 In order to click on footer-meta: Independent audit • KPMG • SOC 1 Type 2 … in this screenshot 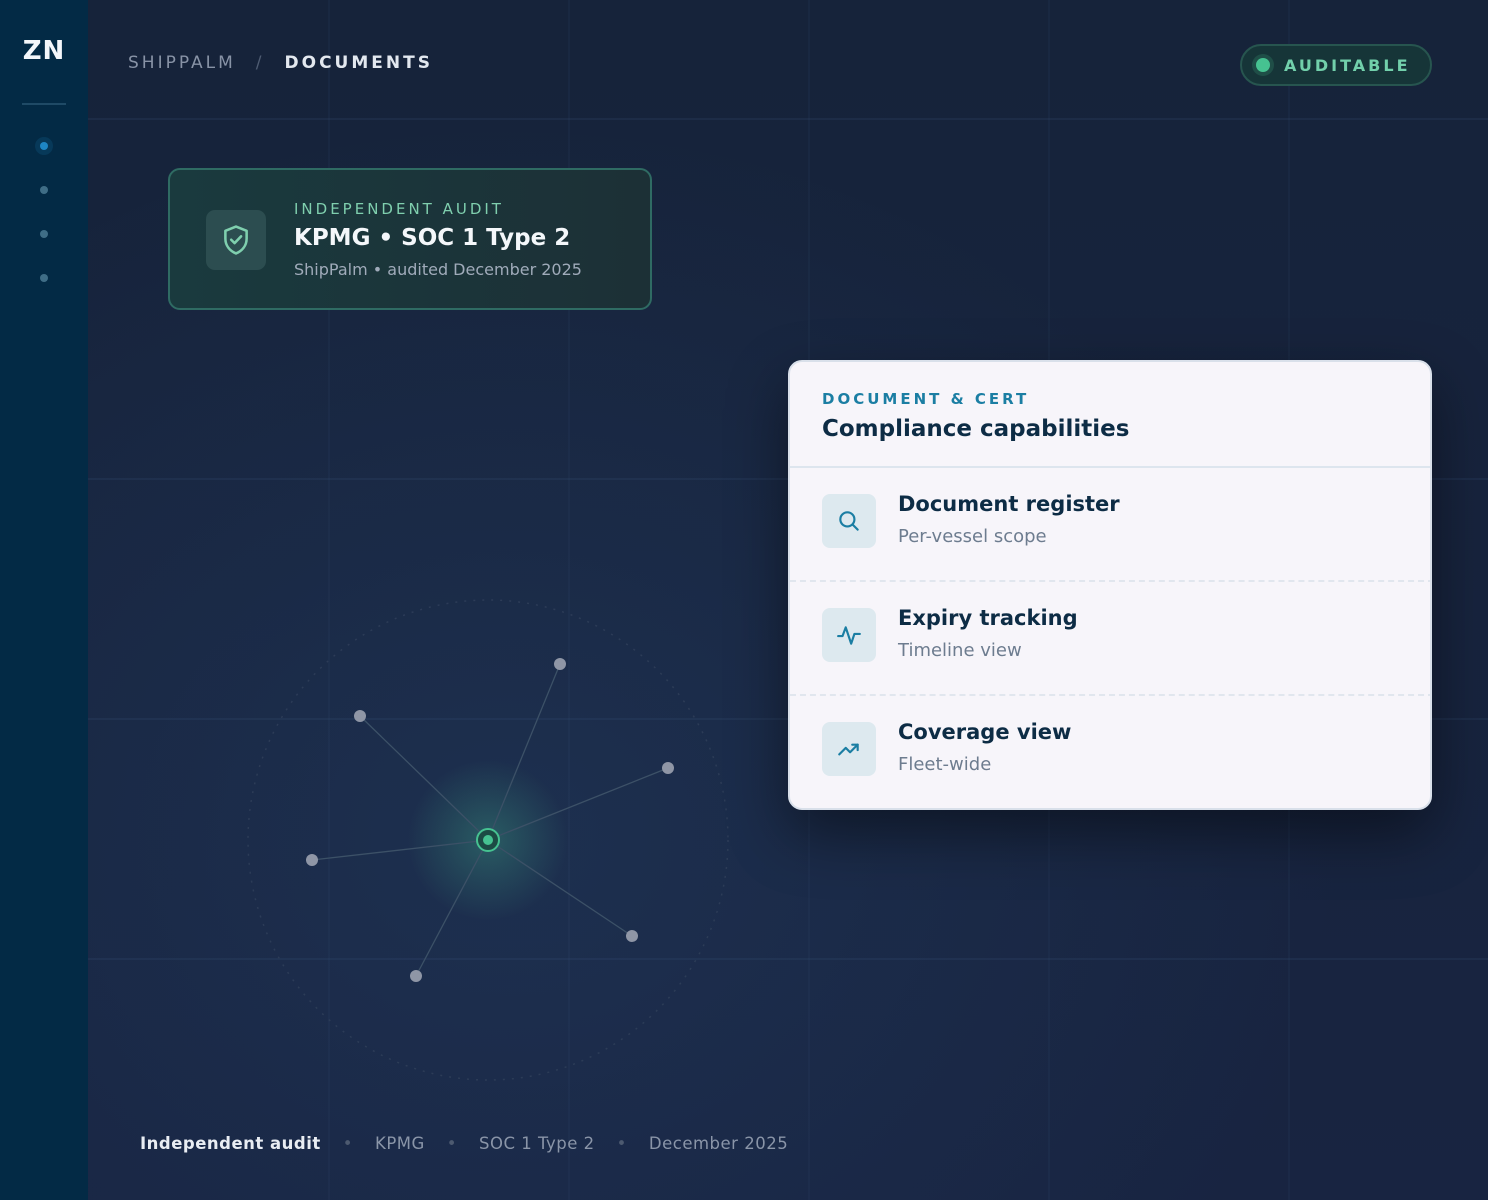, I will do `click(464, 1143)`.